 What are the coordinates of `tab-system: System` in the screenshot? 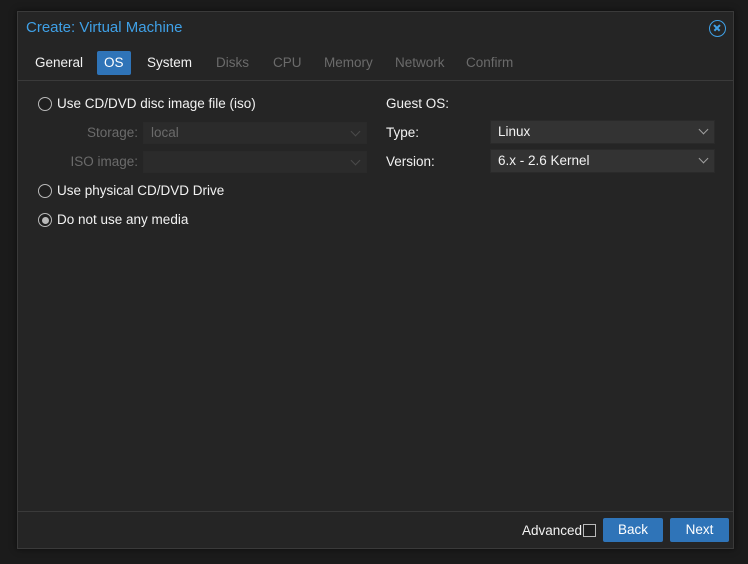 It's located at (169, 63).